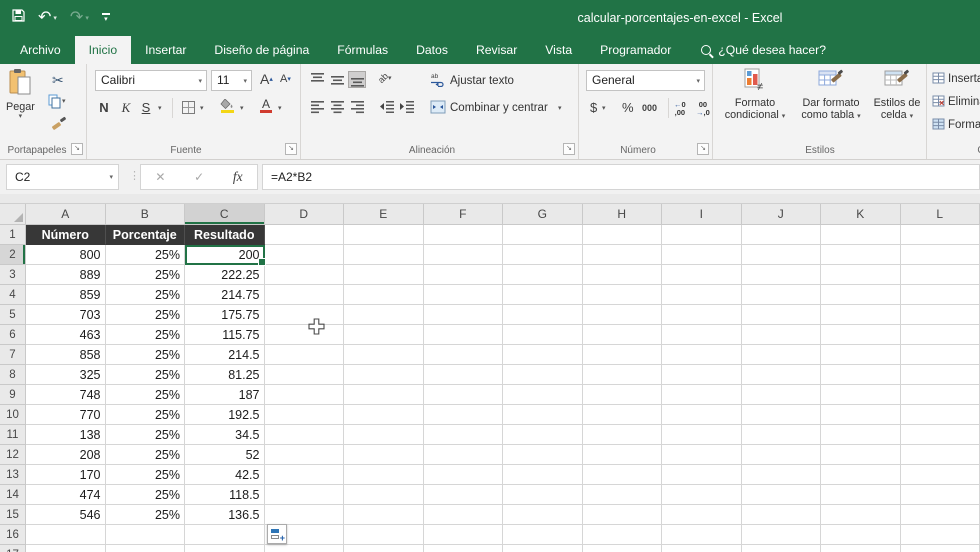 Image resolution: width=980 pixels, height=552 pixels. What do you see at coordinates (384, 535) in the screenshot?
I see `cell-E16` at bounding box center [384, 535].